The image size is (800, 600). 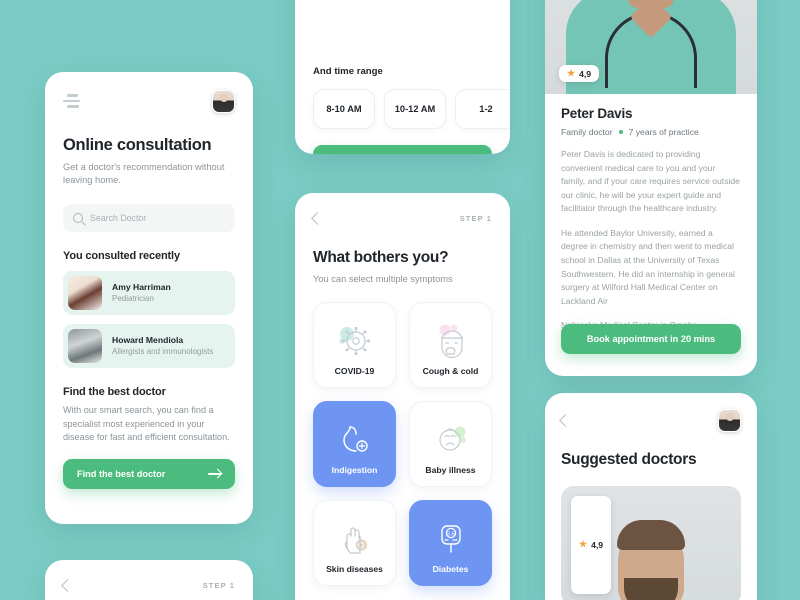 What do you see at coordinates (450, 340) in the screenshot?
I see `sneezing-face-icon` at bounding box center [450, 340].